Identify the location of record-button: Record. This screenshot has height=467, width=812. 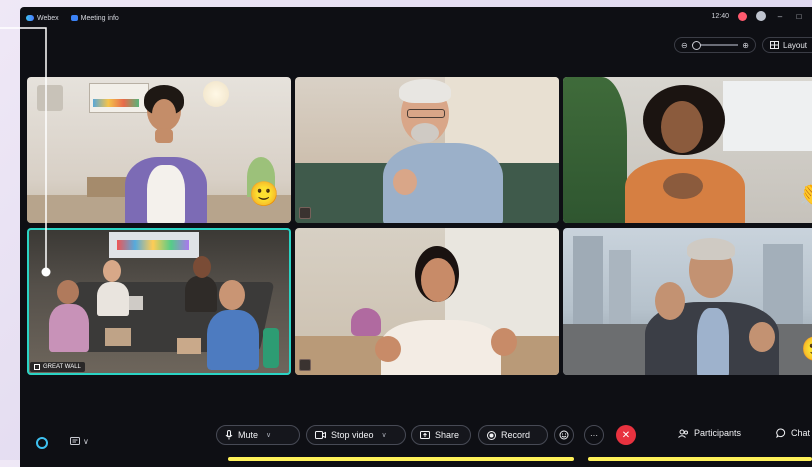
(513, 435).